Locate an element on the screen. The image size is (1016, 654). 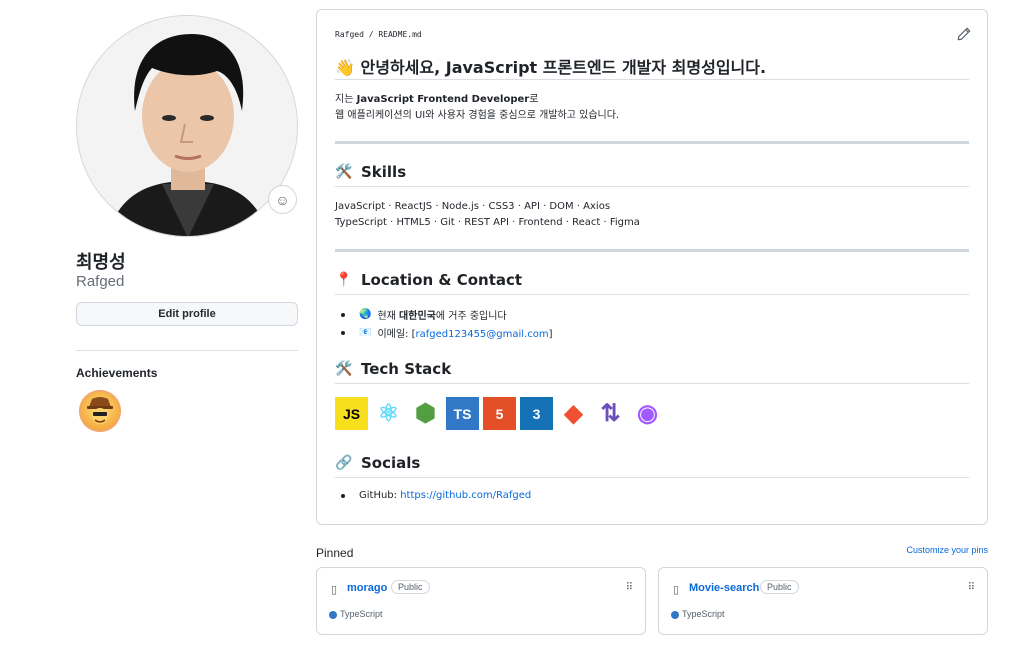
css3-logo: 3 is located at coordinates (536, 413).